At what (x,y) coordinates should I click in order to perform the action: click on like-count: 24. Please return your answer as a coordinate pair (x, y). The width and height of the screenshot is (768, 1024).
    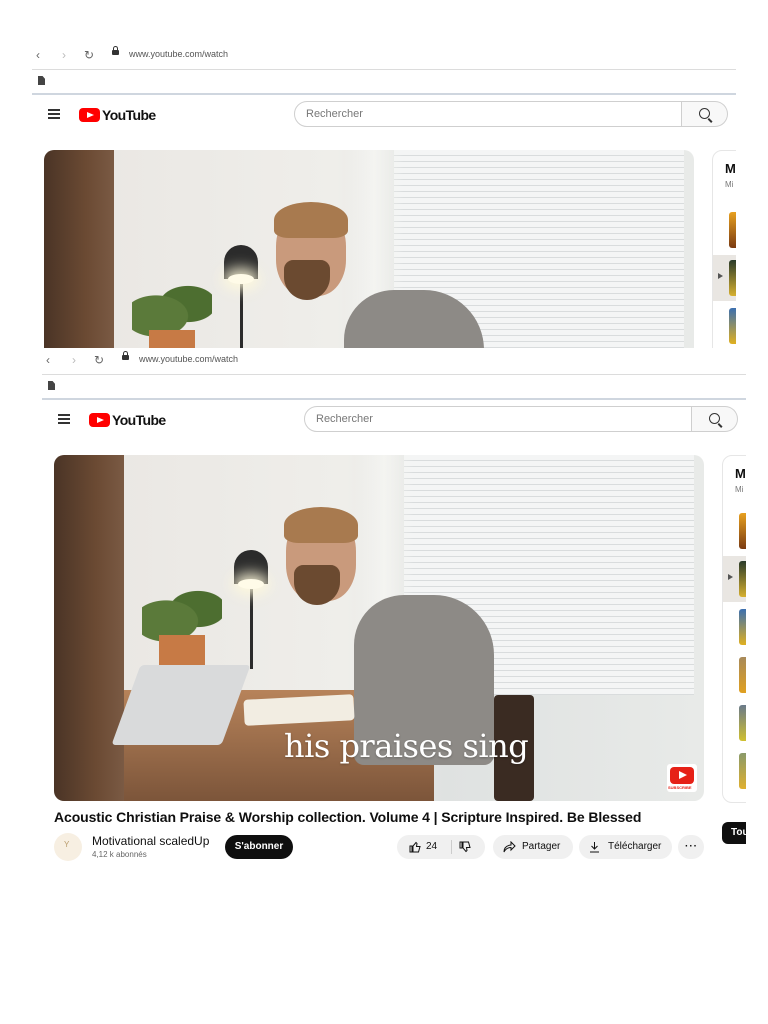
    Looking at the image, I should click on (432, 846).